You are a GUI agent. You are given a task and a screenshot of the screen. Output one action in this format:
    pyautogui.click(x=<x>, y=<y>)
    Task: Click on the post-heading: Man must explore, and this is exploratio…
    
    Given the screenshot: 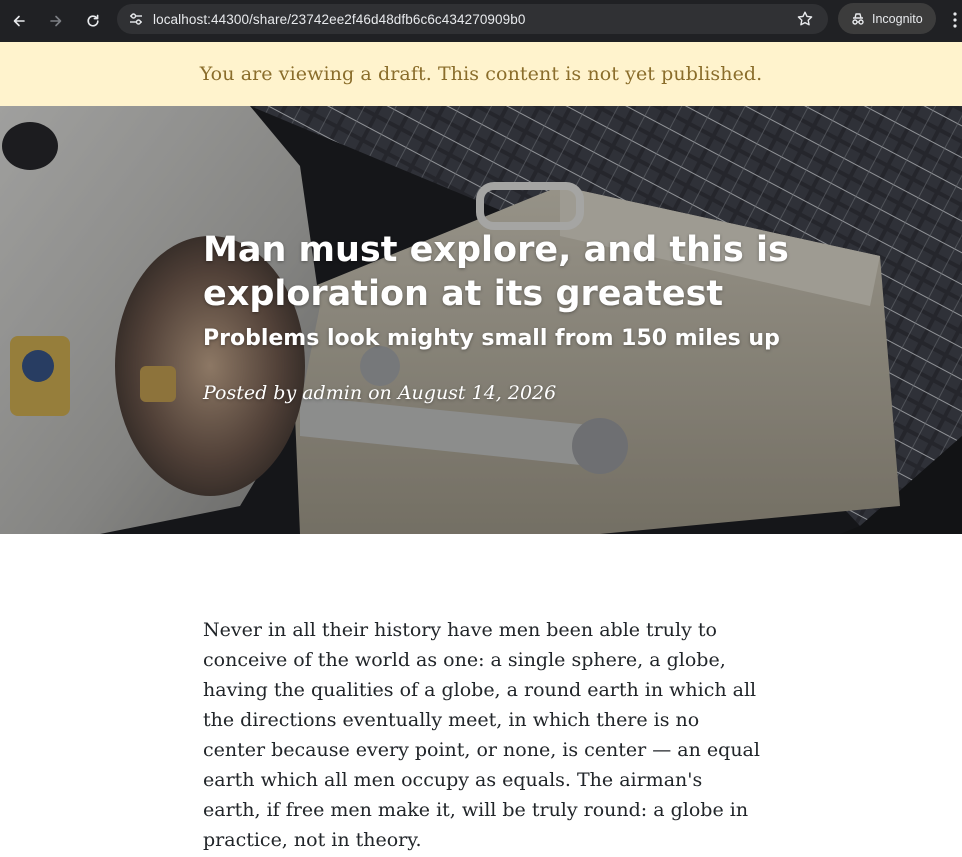 What is the action you would take?
    pyautogui.click(x=503, y=316)
    